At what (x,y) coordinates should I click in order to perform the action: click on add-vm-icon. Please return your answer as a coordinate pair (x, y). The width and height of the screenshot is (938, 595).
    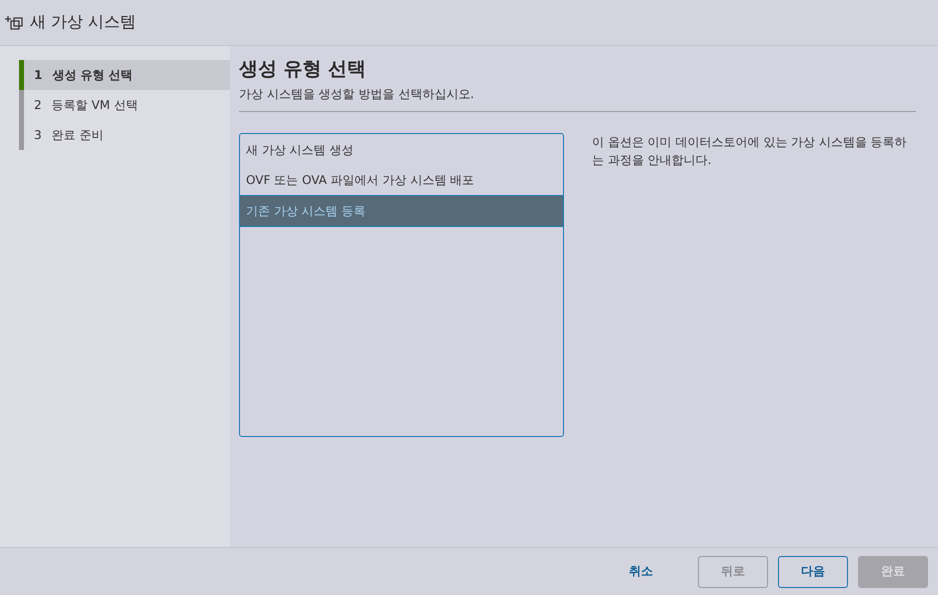
    Looking at the image, I should click on (14, 22).